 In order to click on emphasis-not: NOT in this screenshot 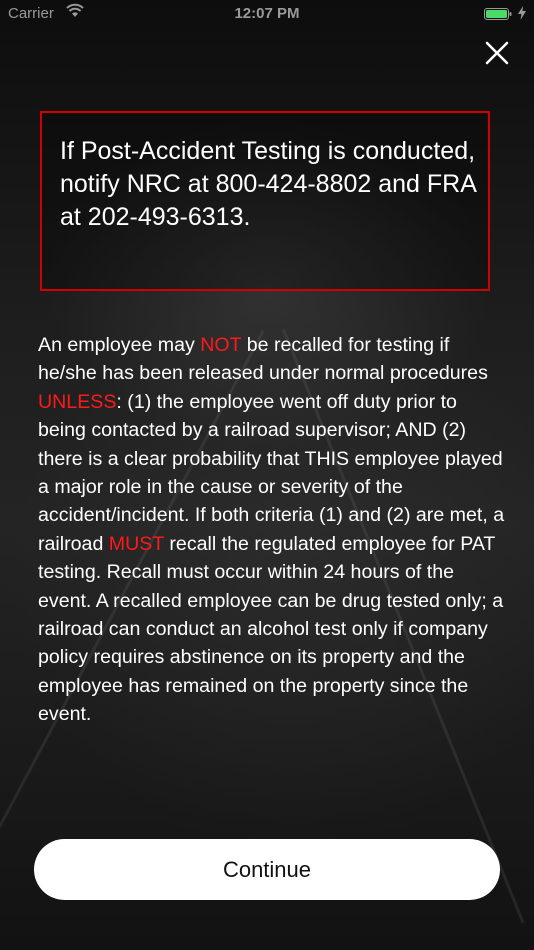, I will do `click(221, 345)`.